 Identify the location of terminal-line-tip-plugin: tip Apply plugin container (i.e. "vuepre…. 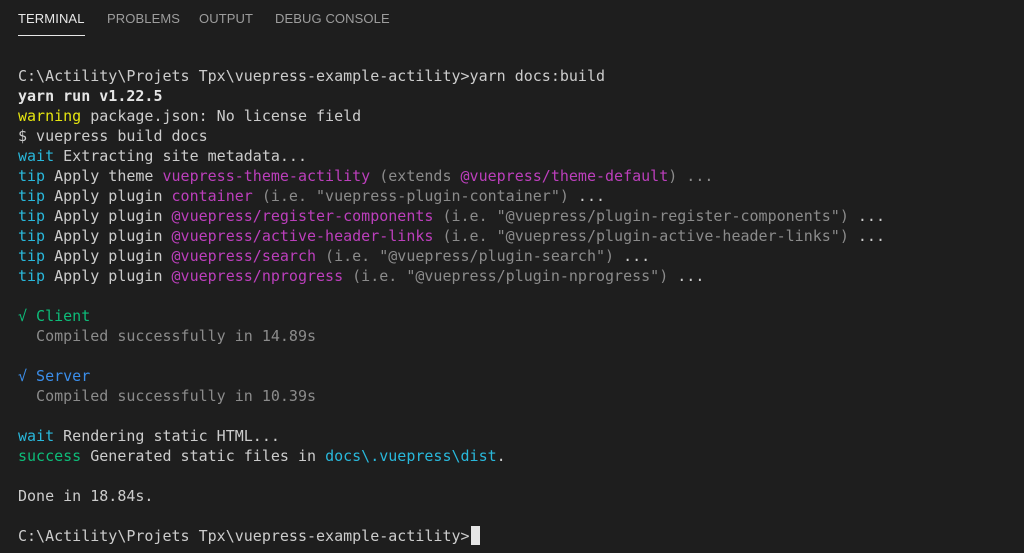
(518, 196).